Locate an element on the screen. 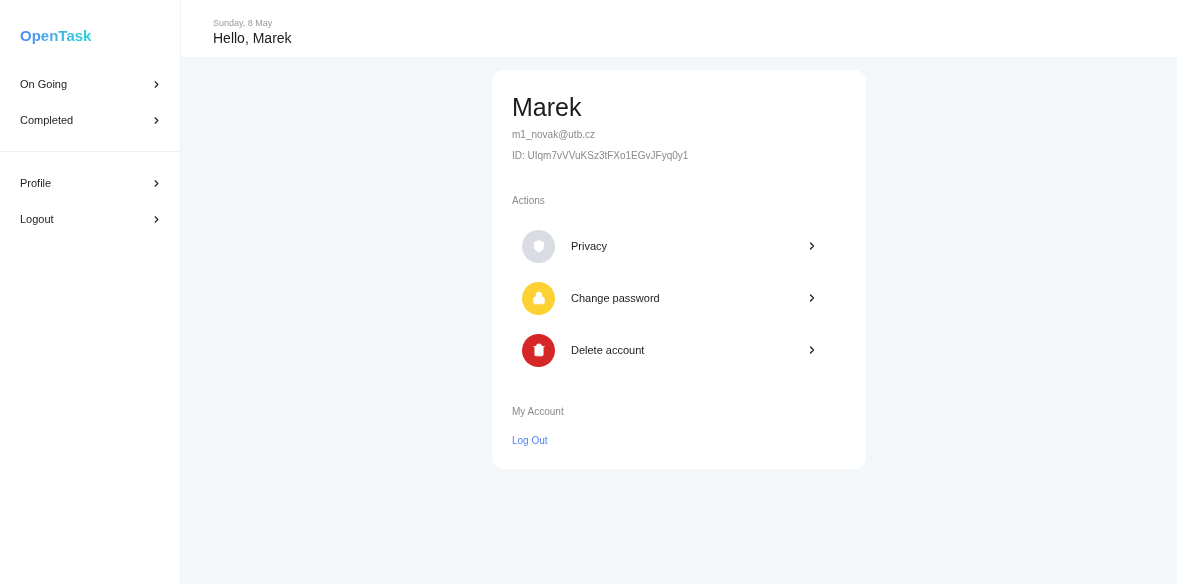  user-id-text: ID: UIqm7vVVuKSz3tFXo1EGvJFyq0y1 is located at coordinates (601, 156).